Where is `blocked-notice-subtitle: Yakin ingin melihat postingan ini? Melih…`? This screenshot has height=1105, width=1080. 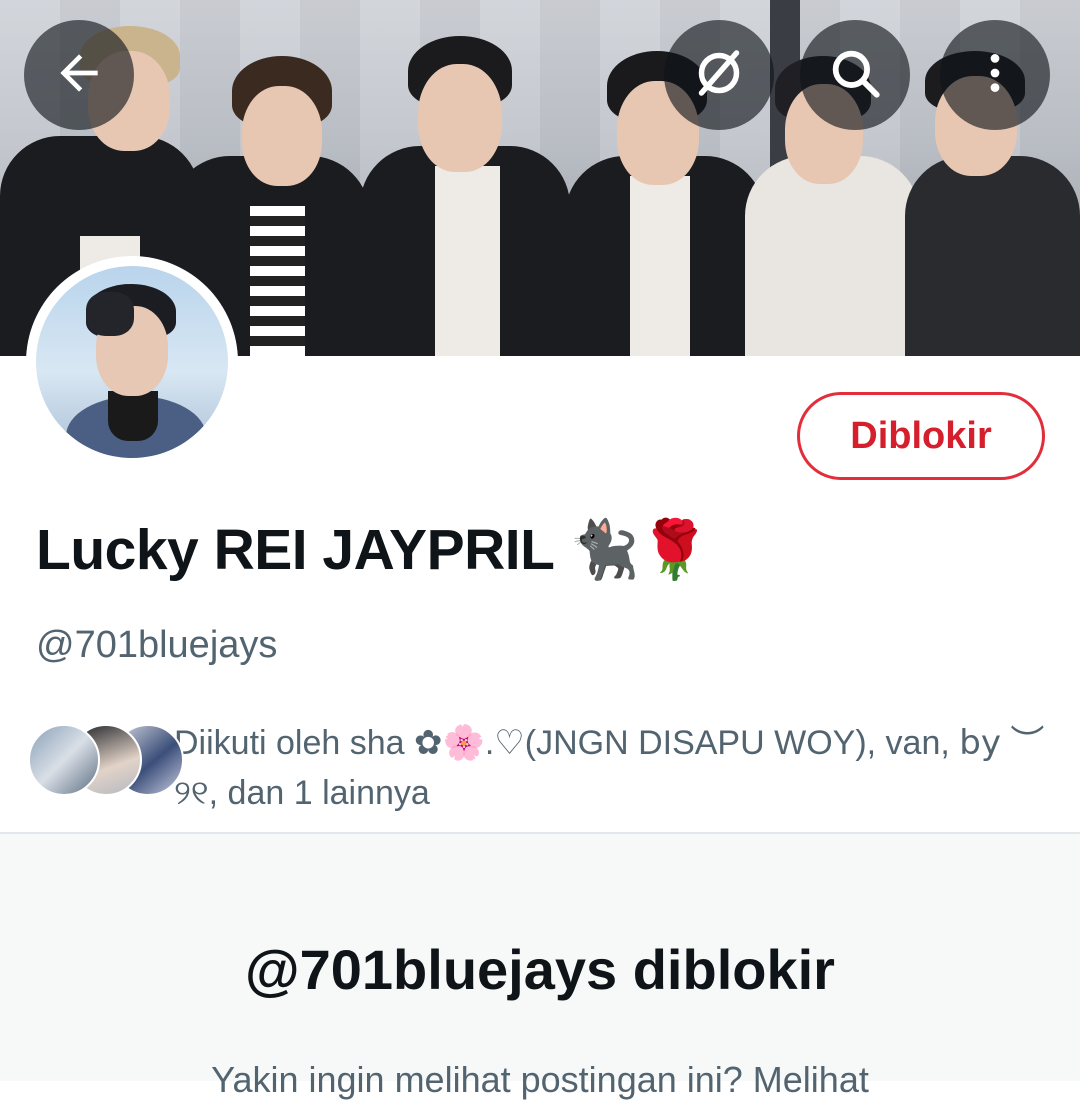 blocked-notice-subtitle: Yakin ingin melihat postingan ini? Melih… is located at coordinates (540, 1079).